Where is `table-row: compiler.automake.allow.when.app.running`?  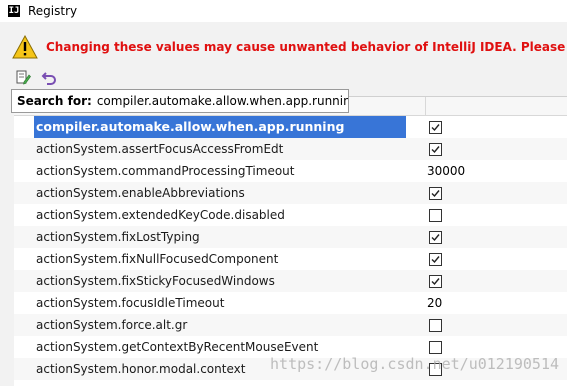
table-row: compiler.automake.allow.when.app.running is located at coordinates (290, 127).